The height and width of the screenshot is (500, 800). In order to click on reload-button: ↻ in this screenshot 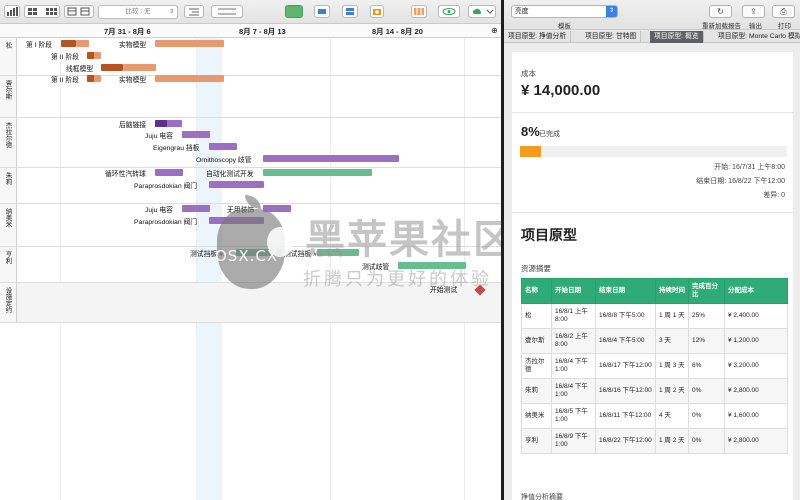, I will do `click(720, 11)`.